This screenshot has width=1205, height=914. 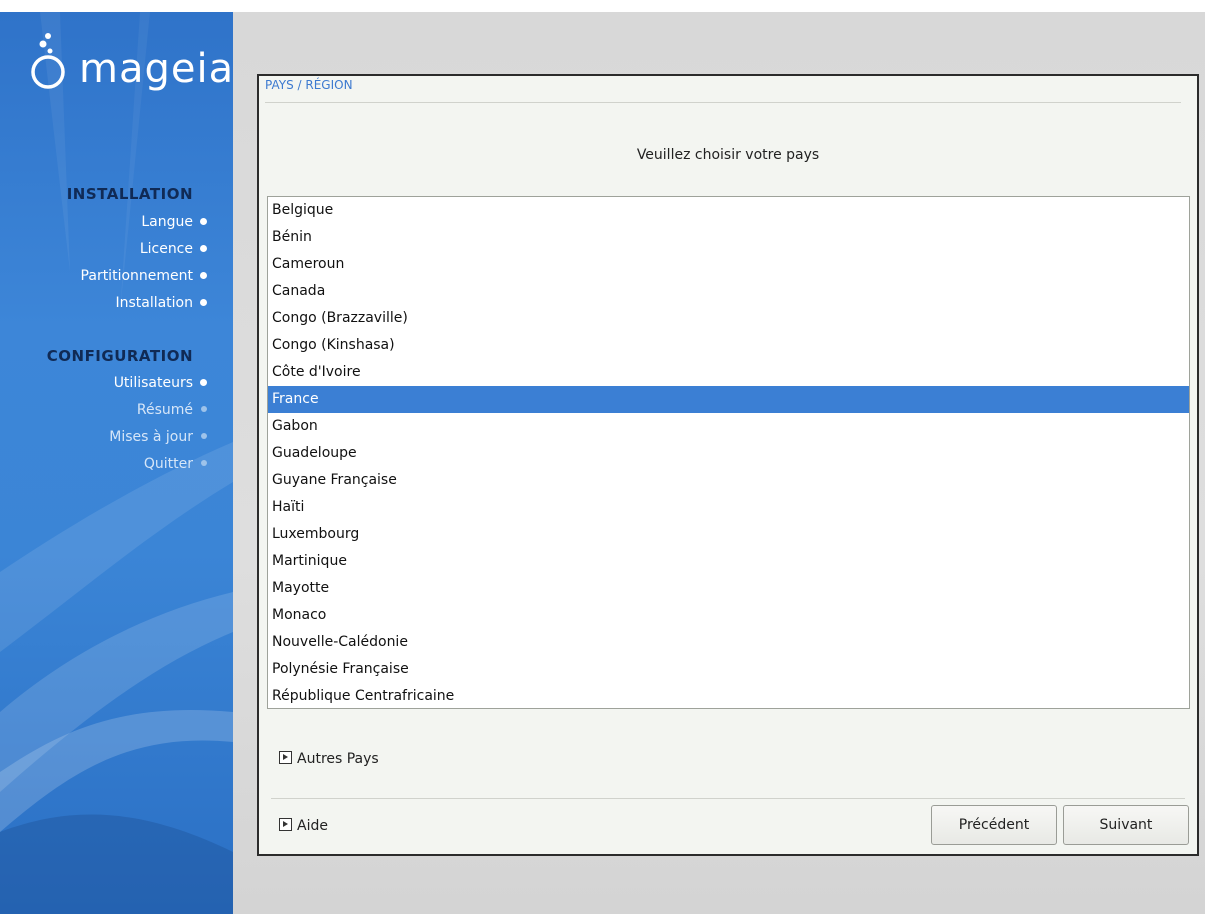 What do you see at coordinates (728, 507) in the screenshot?
I see `country-row: Haïti` at bounding box center [728, 507].